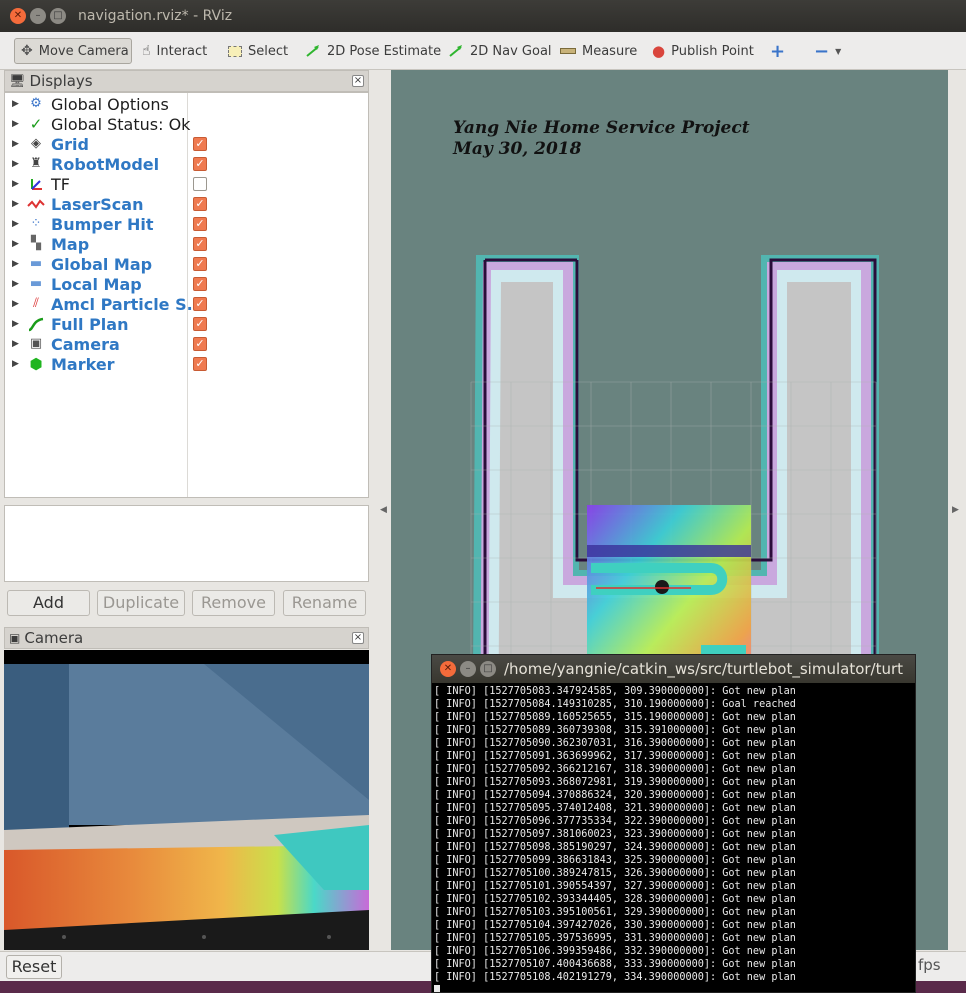 This screenshot has width=966, height=993. I want to click on camera-image-view, so click(186, 800).